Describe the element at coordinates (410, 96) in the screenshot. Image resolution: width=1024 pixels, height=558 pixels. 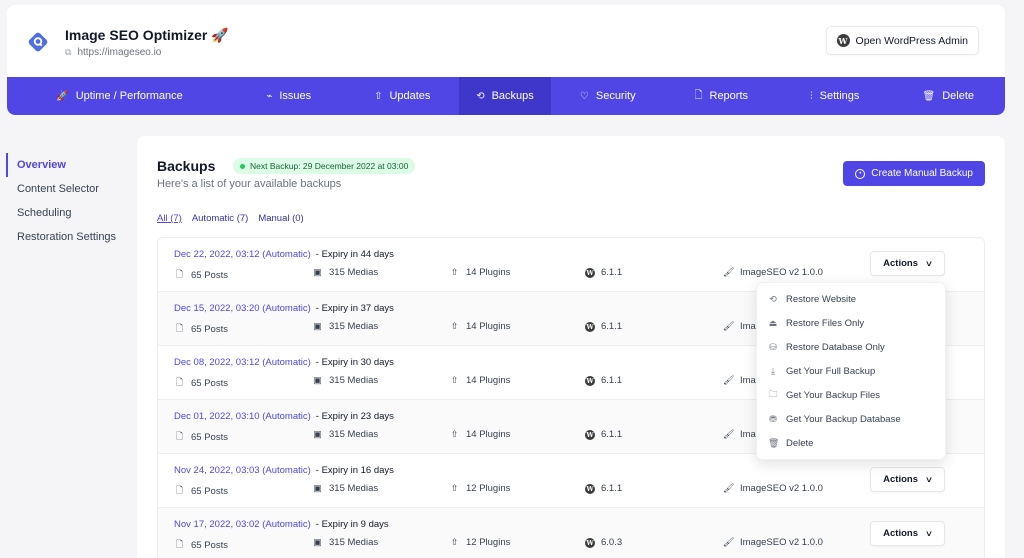
I see `tab-label: Updates` at that location.